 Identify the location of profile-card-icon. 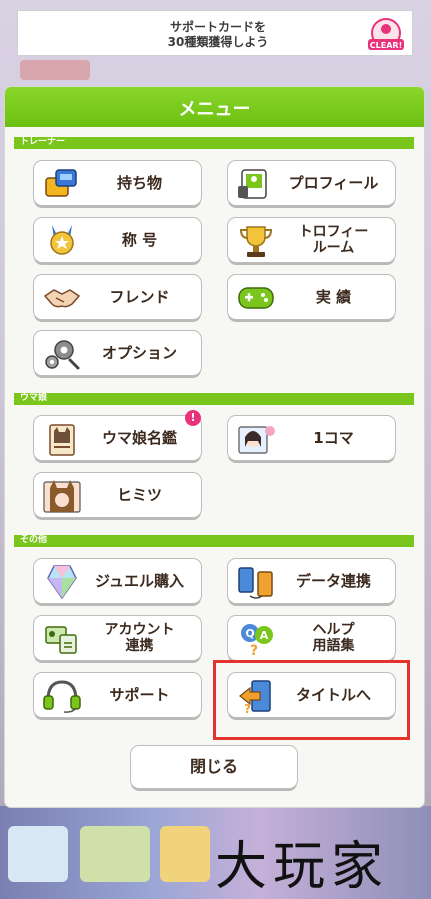
(252, 184).